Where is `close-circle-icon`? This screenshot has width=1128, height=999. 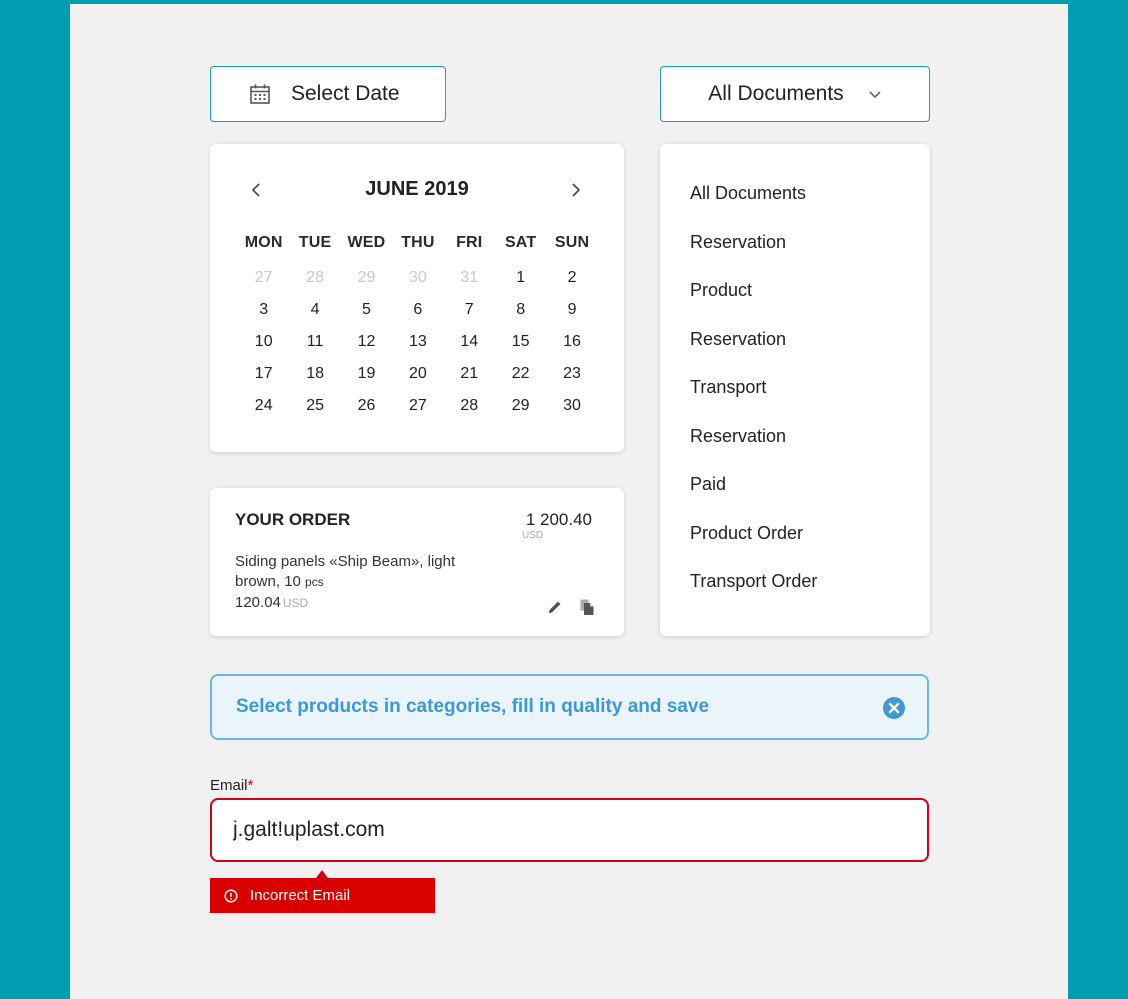
close-circle-icon is located at coordinates (894, 708).